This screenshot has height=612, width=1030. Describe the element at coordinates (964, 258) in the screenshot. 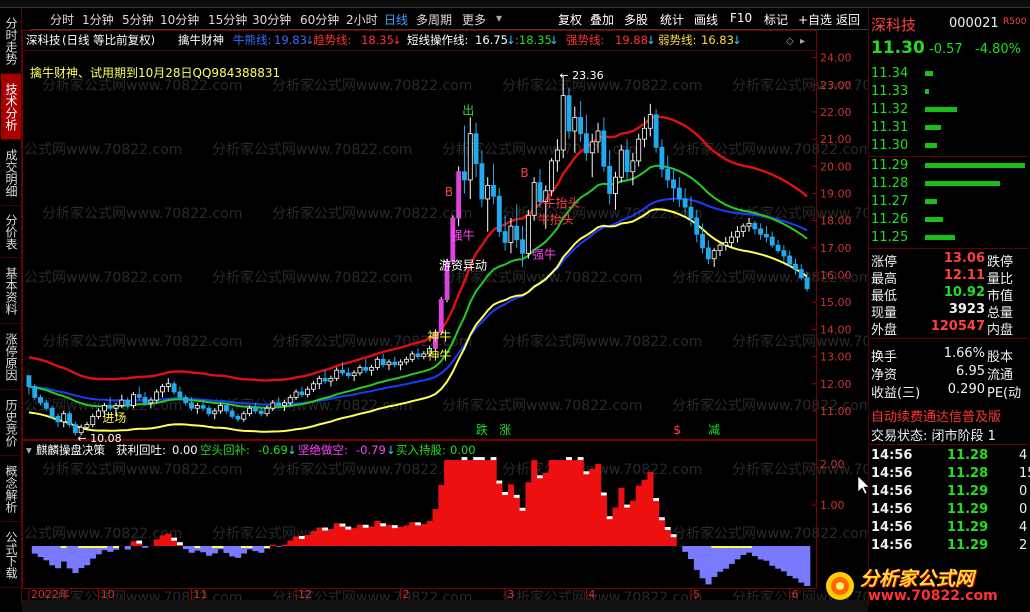

I see `stat-value: 13.06` at that location.